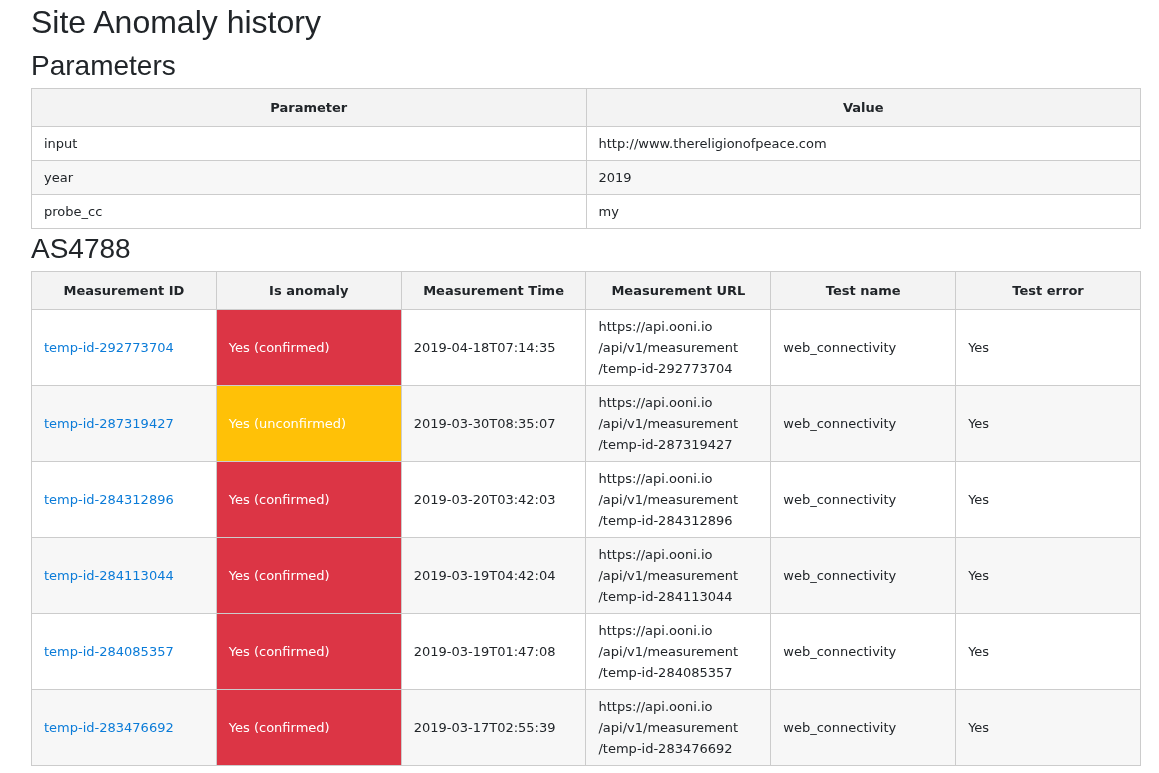 This screenshot has height=773, width=1159. Describe the element at coordinates (109, 575) in the screenshot. I see `measurement-link: temp-id-284113044` at that location.